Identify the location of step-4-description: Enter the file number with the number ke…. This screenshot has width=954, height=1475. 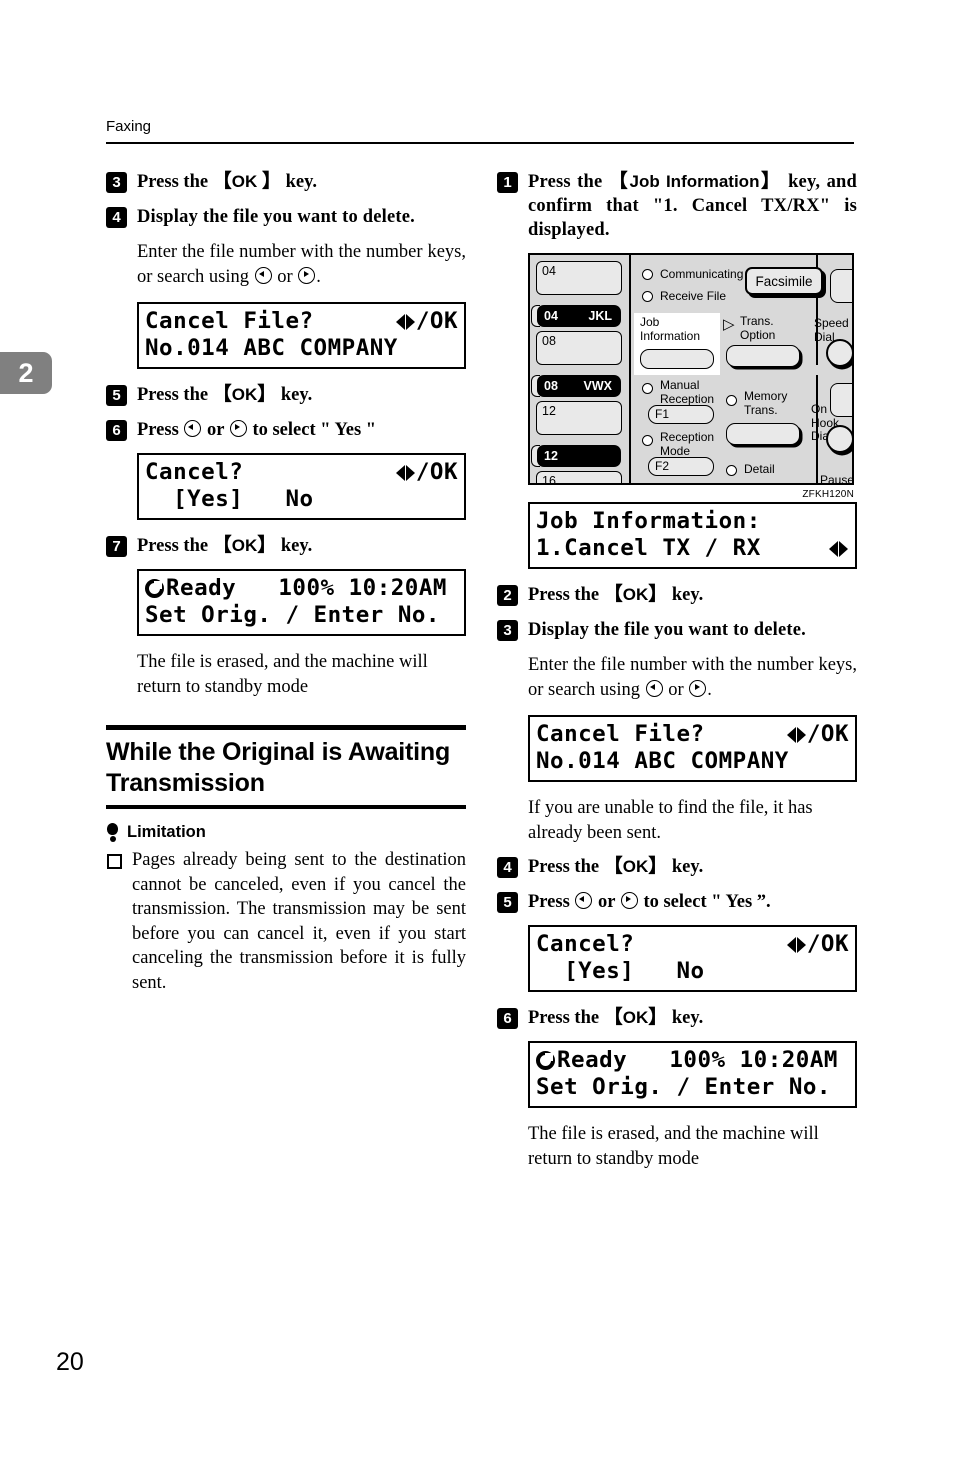
(301, 264).